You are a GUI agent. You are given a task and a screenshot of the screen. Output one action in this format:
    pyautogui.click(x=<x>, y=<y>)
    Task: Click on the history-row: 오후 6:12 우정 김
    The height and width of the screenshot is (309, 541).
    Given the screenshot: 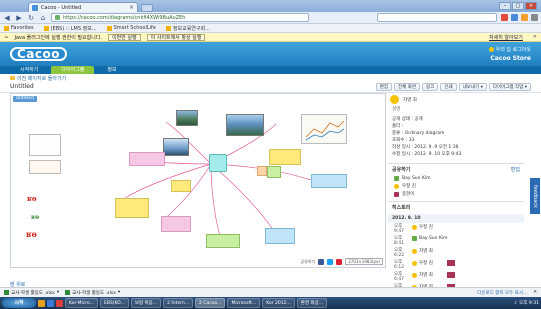 What is the action you would take?
    pyautogui.click(x=456, y=265)
    